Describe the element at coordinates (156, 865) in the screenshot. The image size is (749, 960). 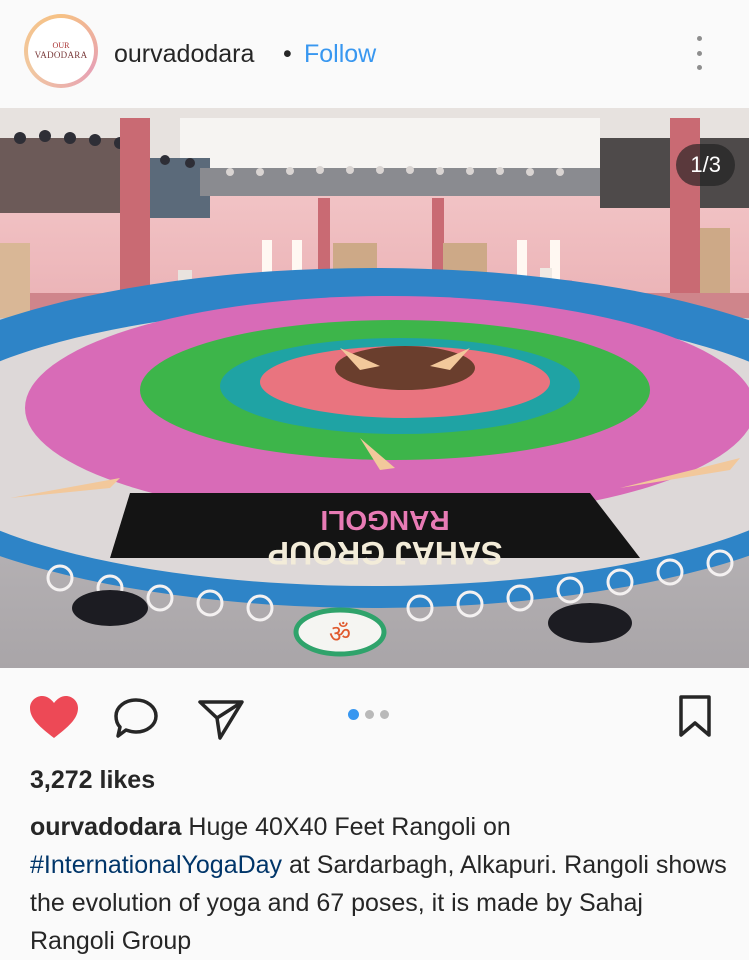
I see `caption-hashtag: #InternationalYogaDay` at that location.